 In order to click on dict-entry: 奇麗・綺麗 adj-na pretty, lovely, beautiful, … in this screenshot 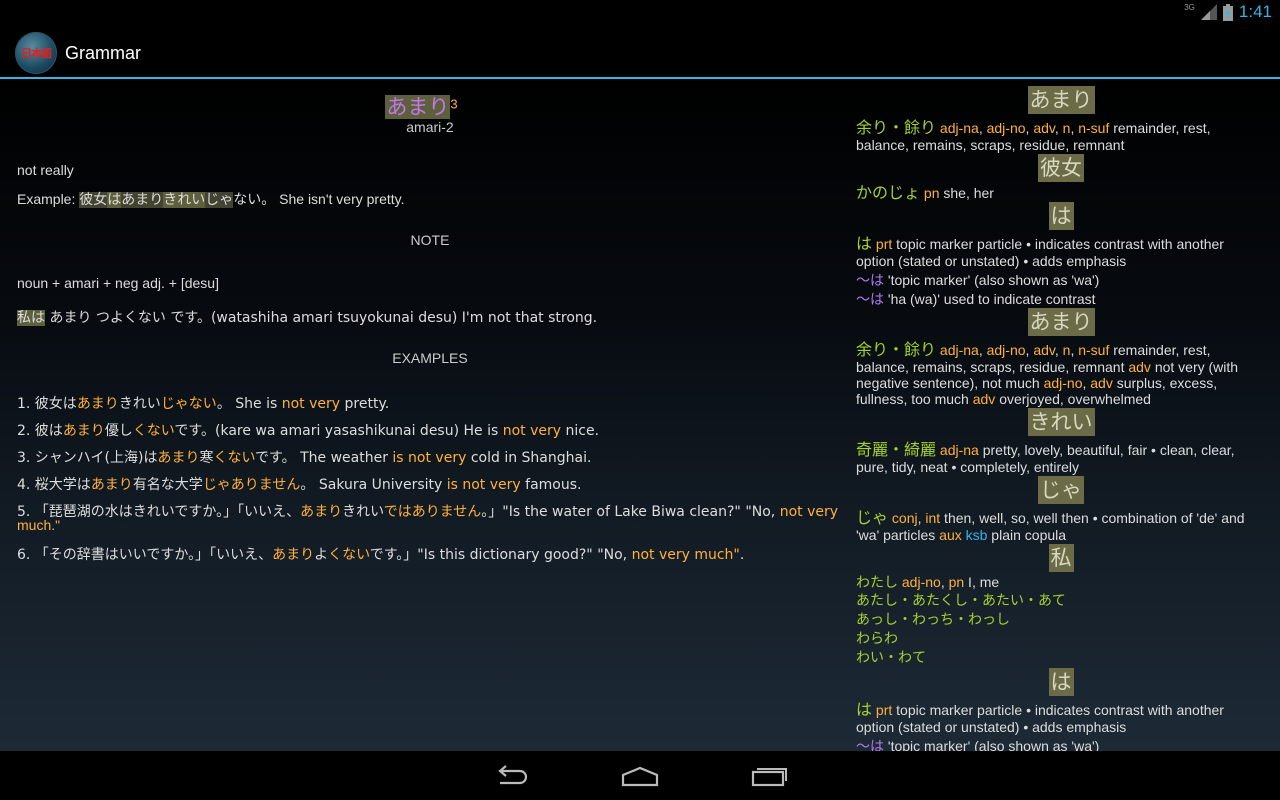, I will do `click(1045, 449)`.